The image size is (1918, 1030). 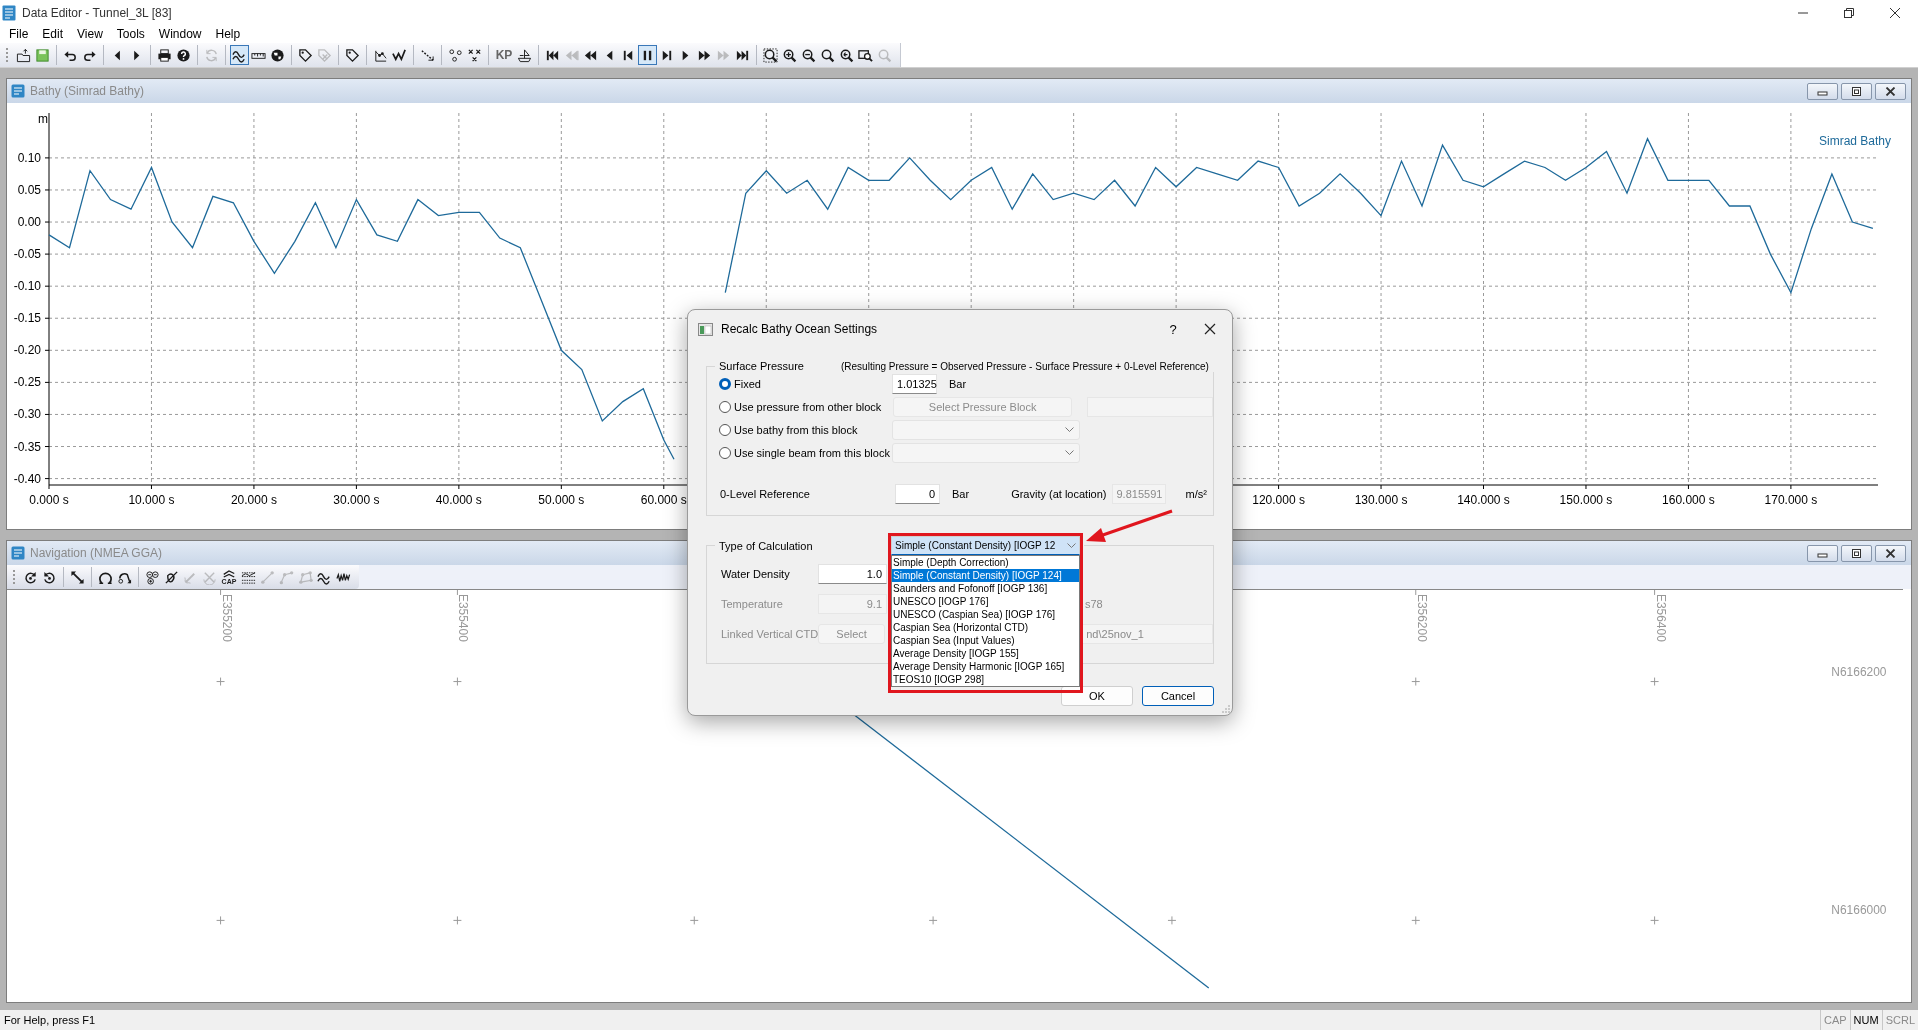 What do you see at coordinates (985, 653) in the screenshot?
I see `dropdown-option: Average Density [IOGP 155]` at bounding box center [985, 653].